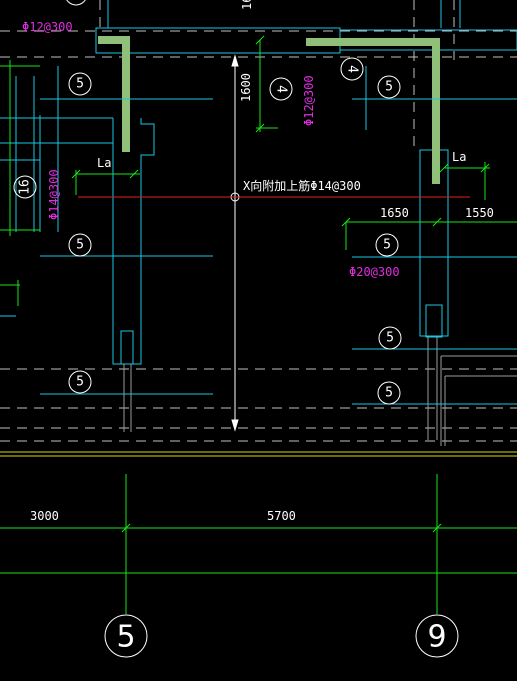 The width and height of the screenshot is (517, 681). I want to click on dim-1650-label: 1650, so click(394, 213).